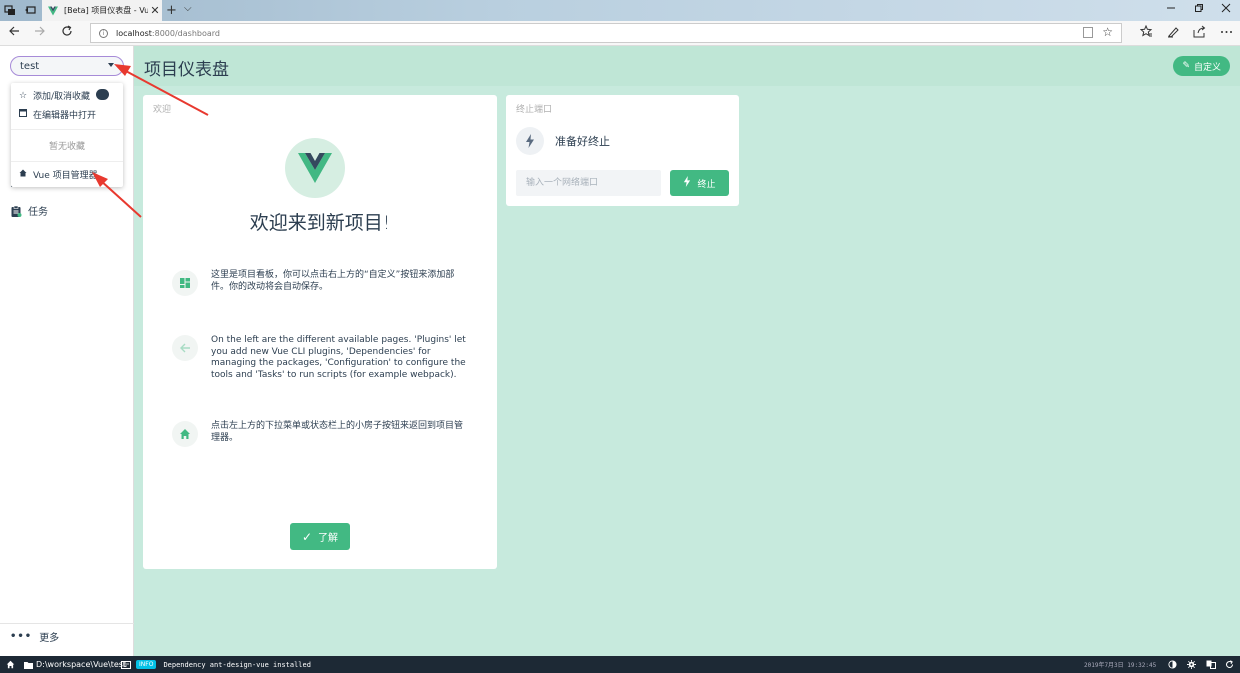 This screenshot has width=1240, height=673. I want to click on dropdown-item-open-editor: 在编辑器中打开, so click(57, 114).